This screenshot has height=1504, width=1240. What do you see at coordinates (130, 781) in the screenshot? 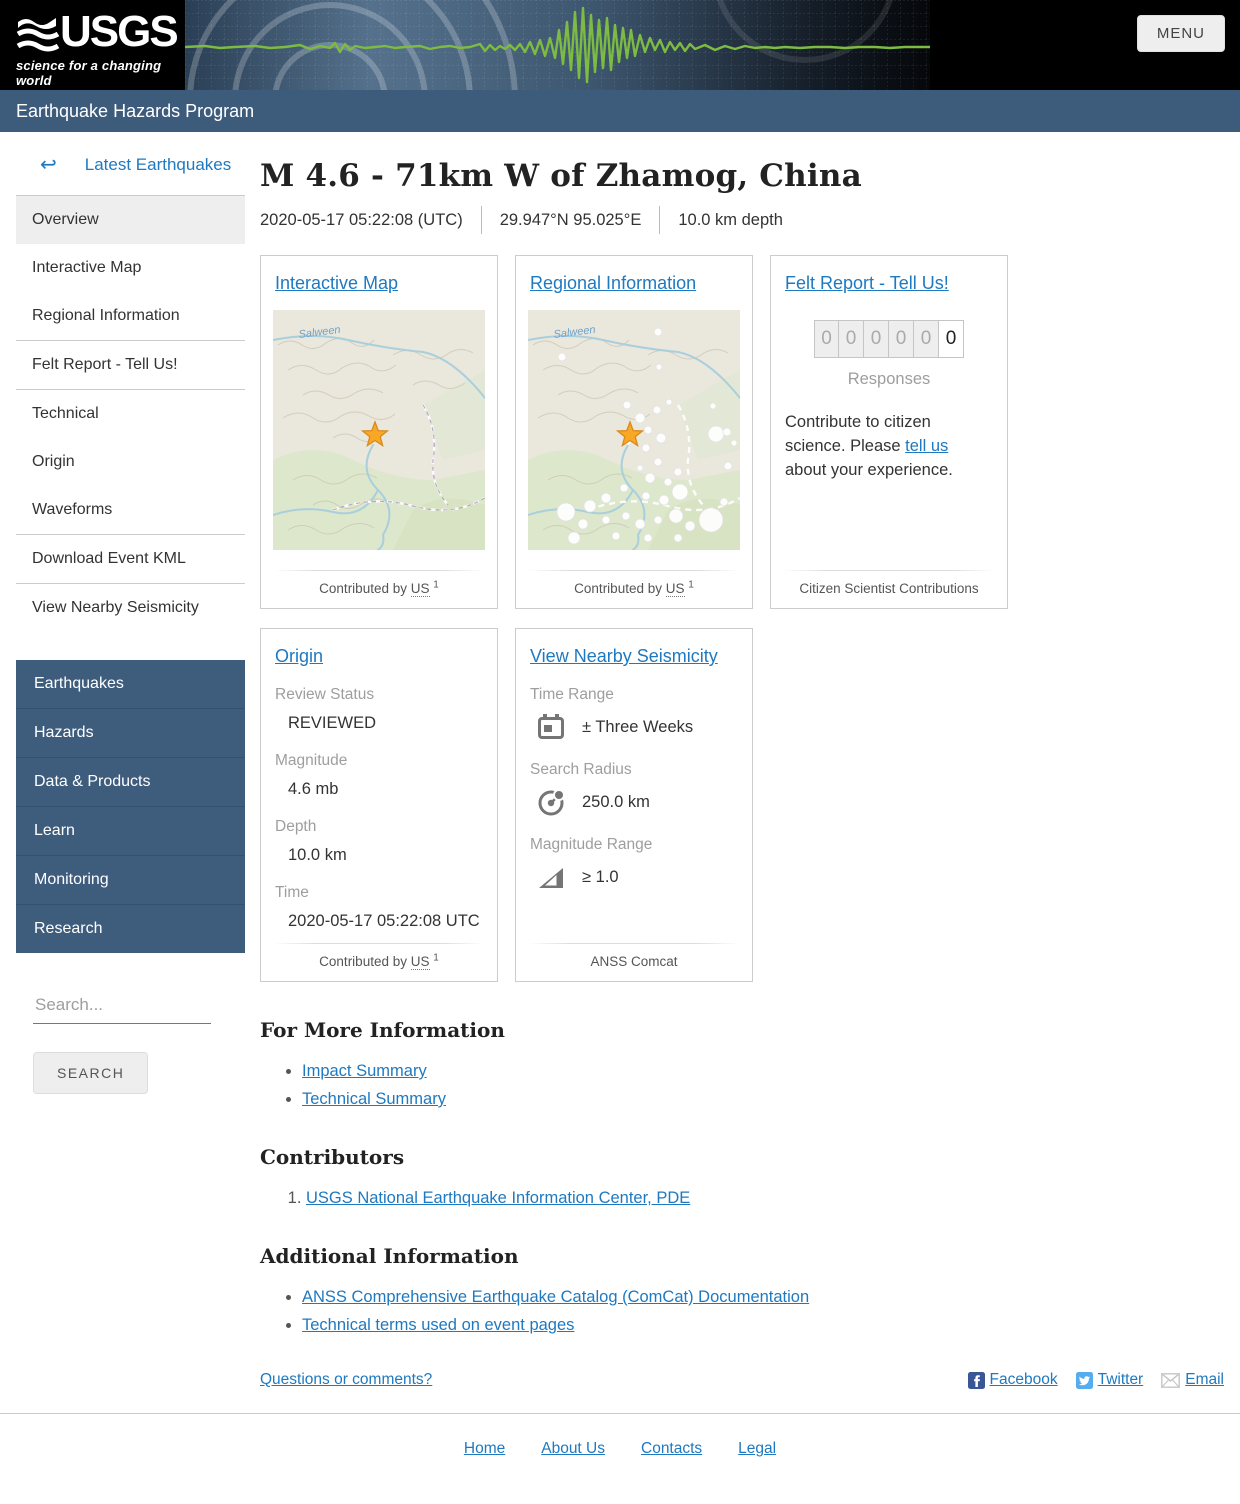
I see `nav-item-data-products: Data & Products` at bounding box center [130, 781].